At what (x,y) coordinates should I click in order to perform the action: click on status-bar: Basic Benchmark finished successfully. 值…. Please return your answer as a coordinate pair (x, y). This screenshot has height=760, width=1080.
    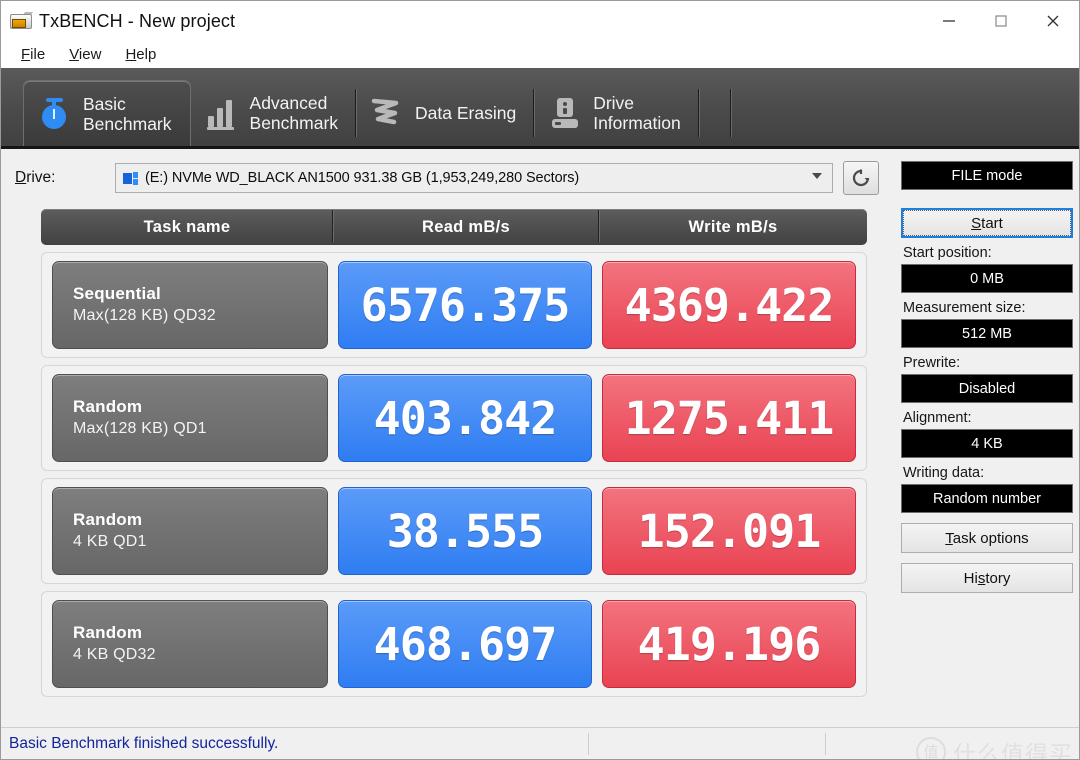
    Looking at the image, I should click on (540, 743).